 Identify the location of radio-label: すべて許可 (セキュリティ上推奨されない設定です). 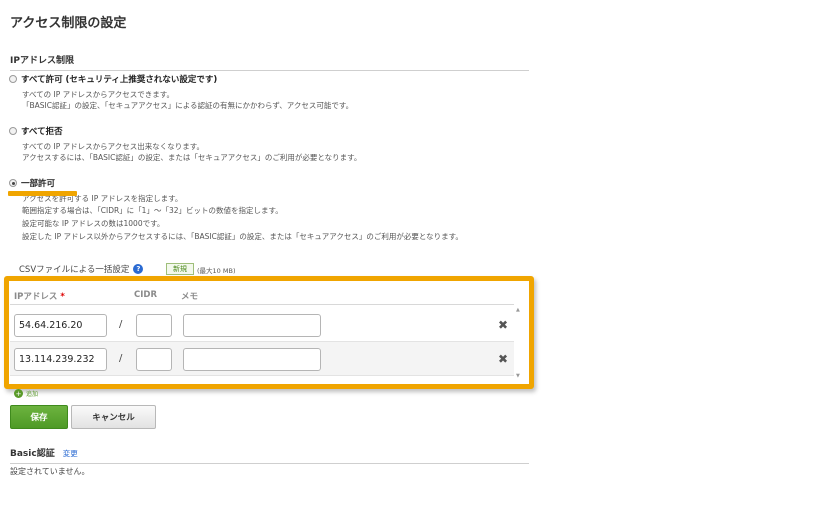
(119, 80).